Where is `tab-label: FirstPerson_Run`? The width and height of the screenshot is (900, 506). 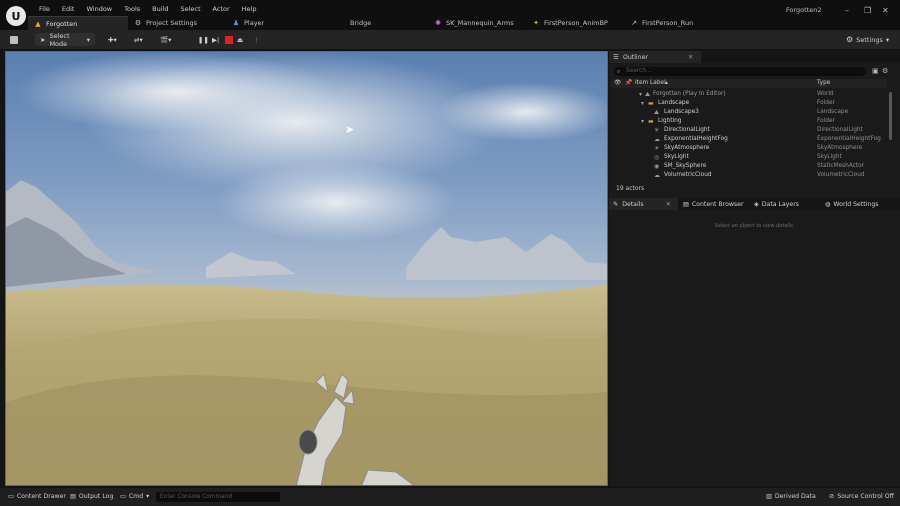 tab-label: FirstPerson_Run is located at coordinates (668, 23).